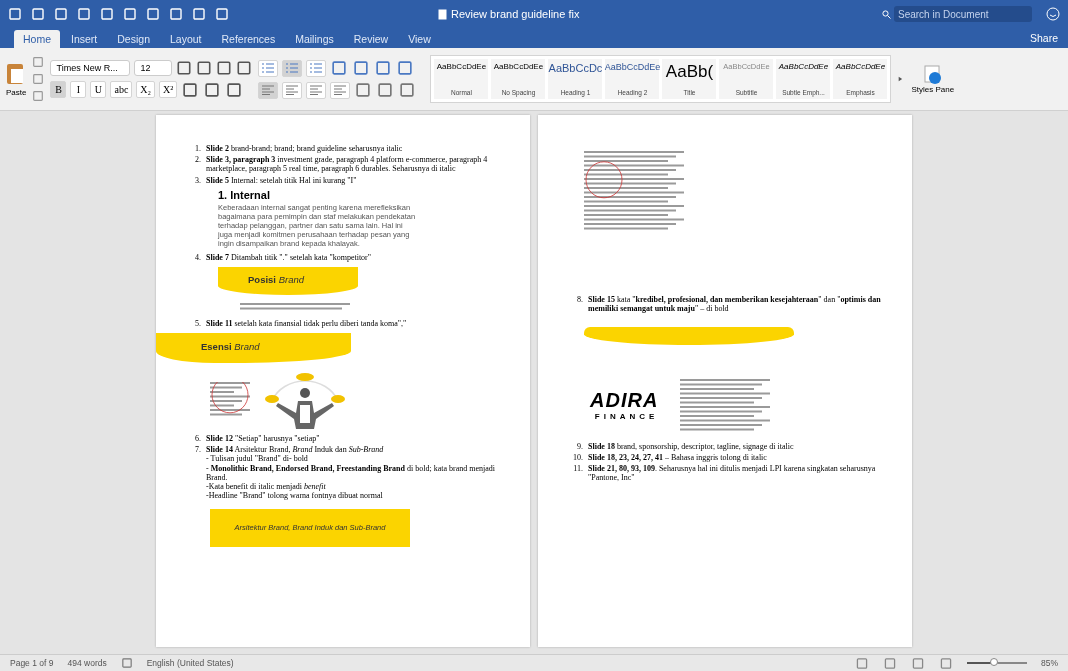 The width and height of the screenshot is (1068, 671). I want to click on word-count: 494 words, so click(87, 663).